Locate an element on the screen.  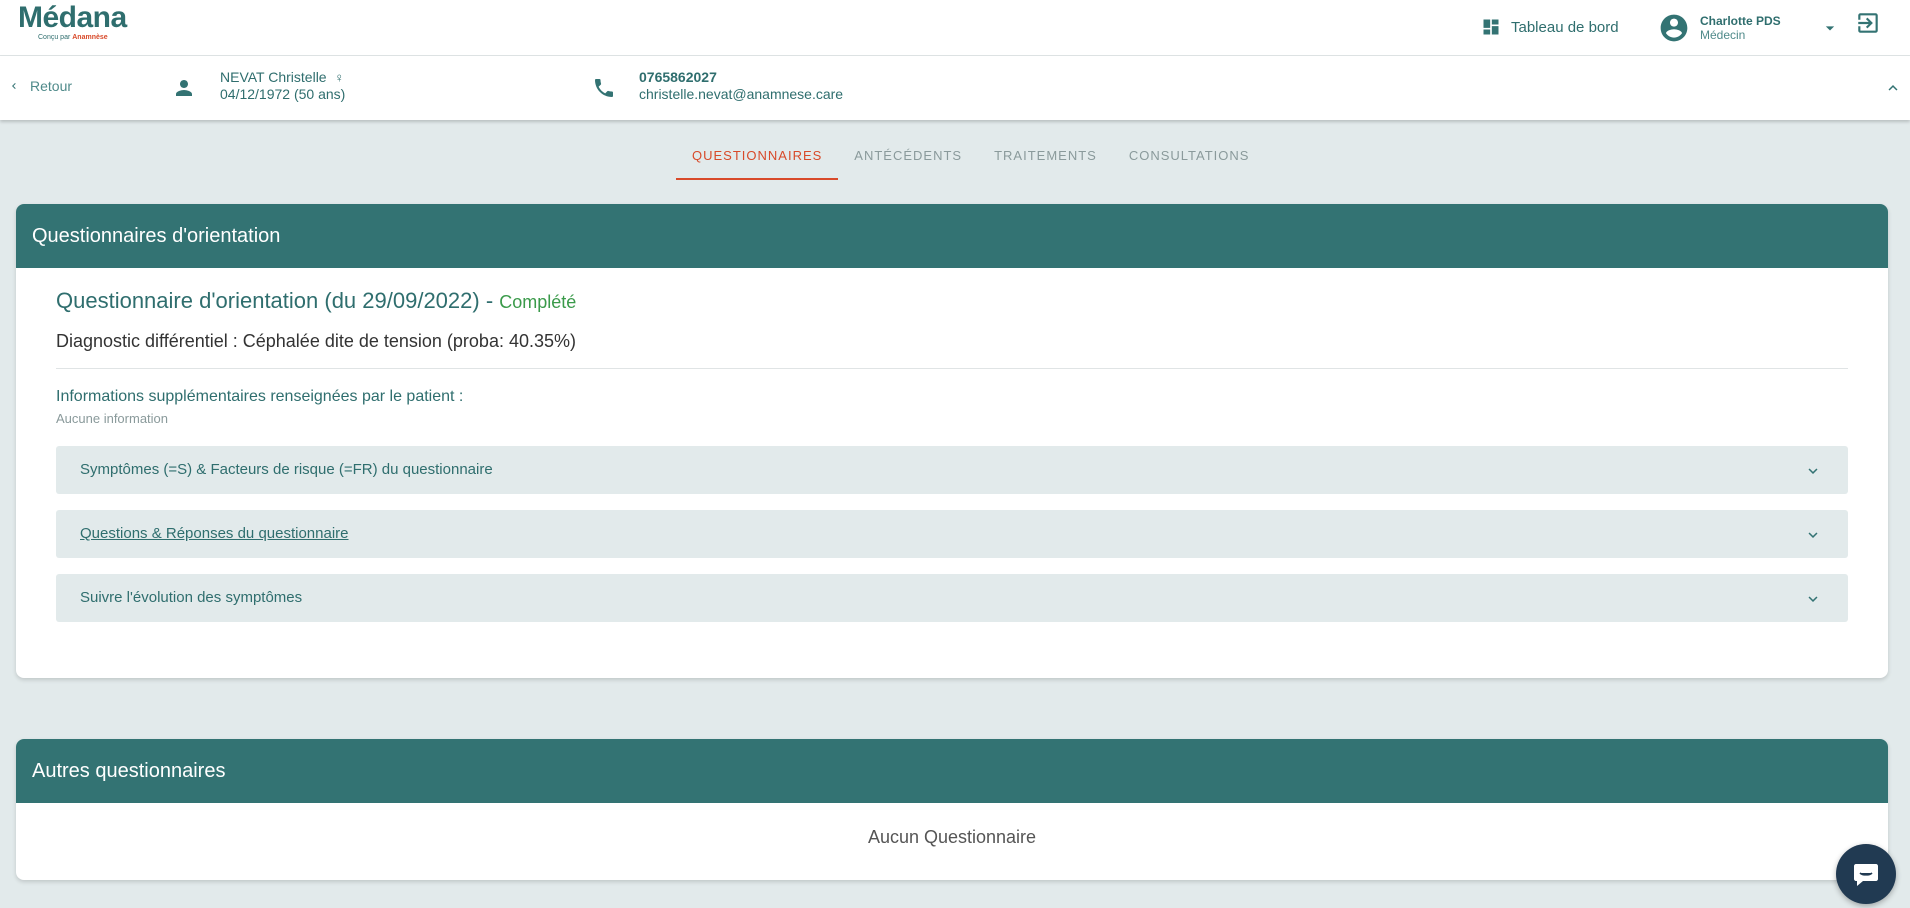
patient-email: christelle.nevat@anamnese.care is located at coordinates (741, 94).